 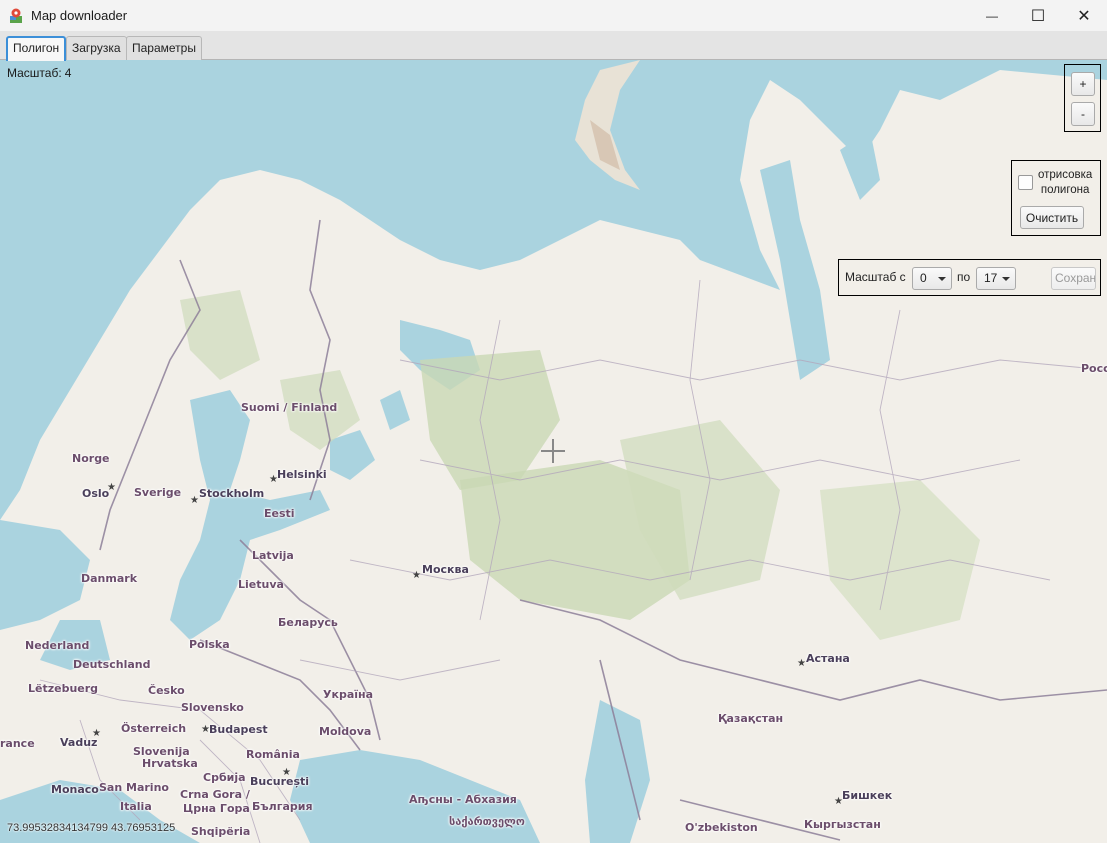 What do you see at coordinates (842, 824) in the screenshot?
I see `place-kyrgyzstan: Кыргызстан` at bounding box center [842, 824].